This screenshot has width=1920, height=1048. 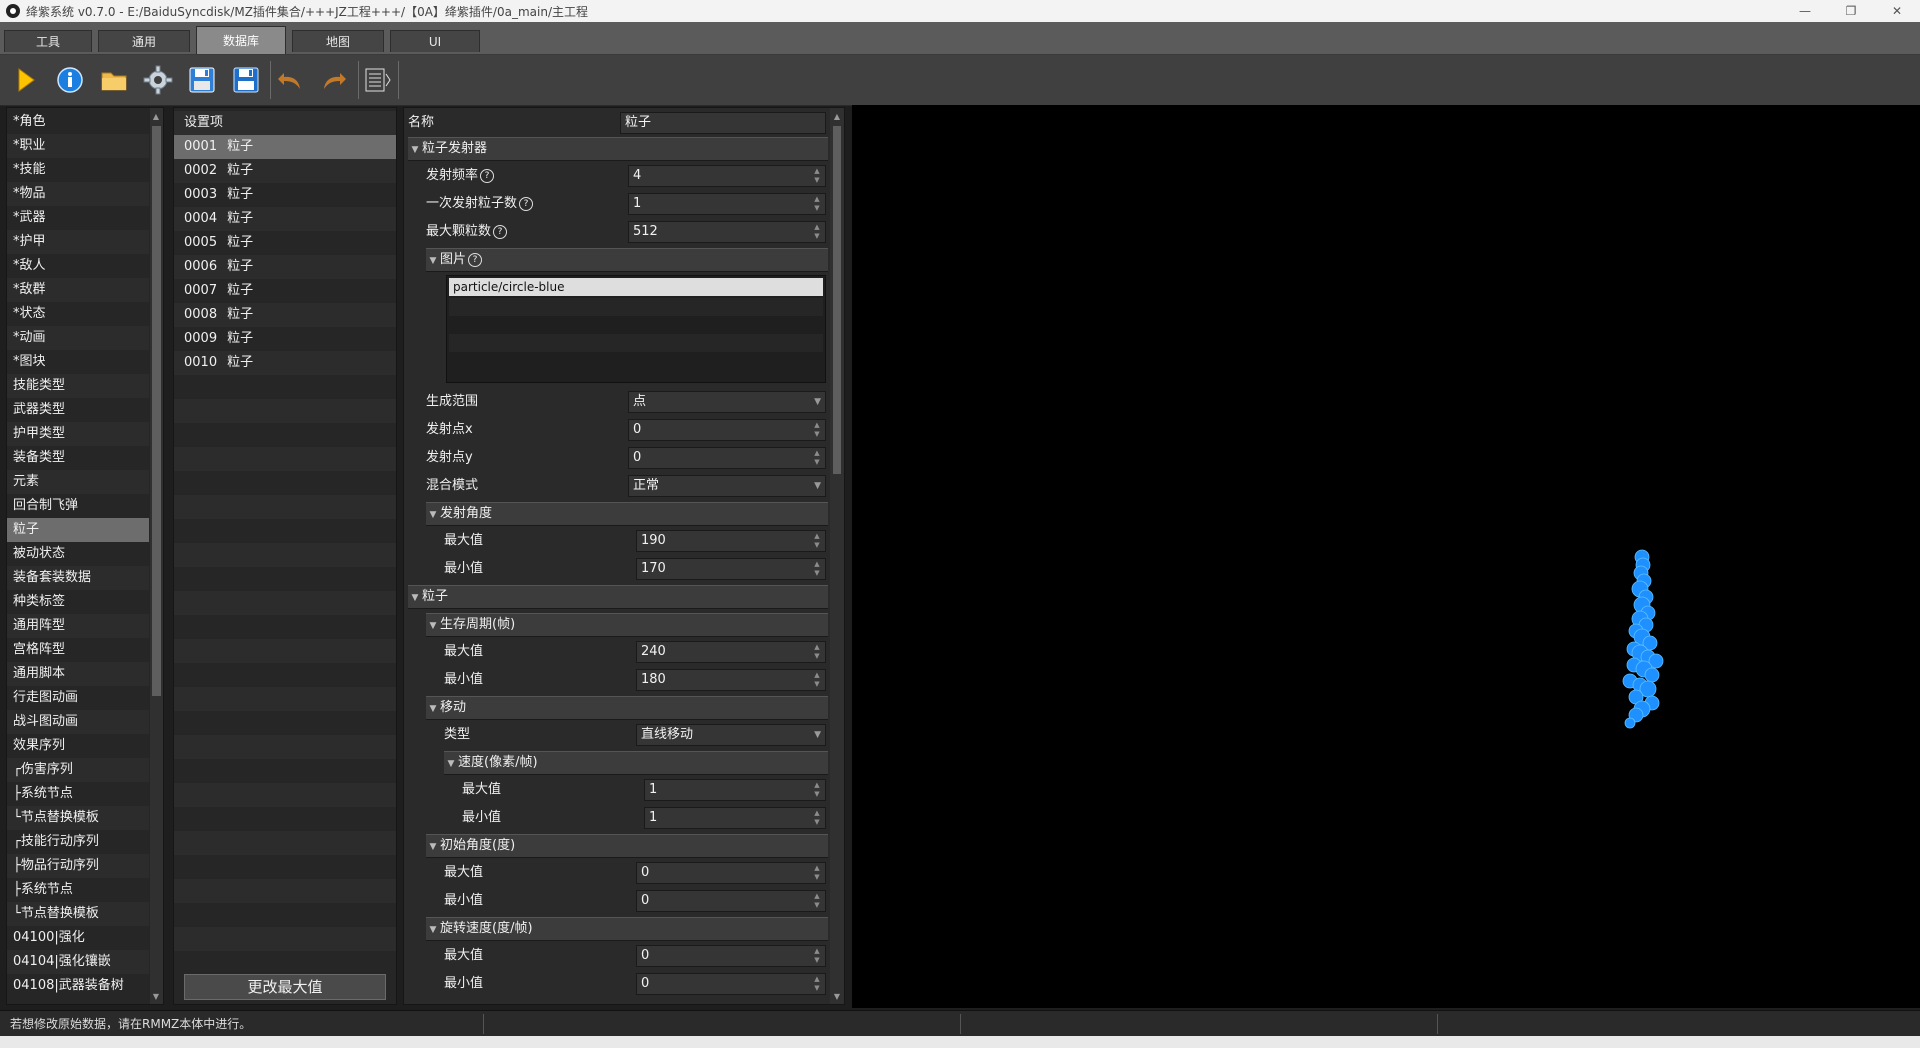 What do you see at coordinates (78, 122) in the screenshot?
I see `category-item: *角色` at bounding box center [78, 122].